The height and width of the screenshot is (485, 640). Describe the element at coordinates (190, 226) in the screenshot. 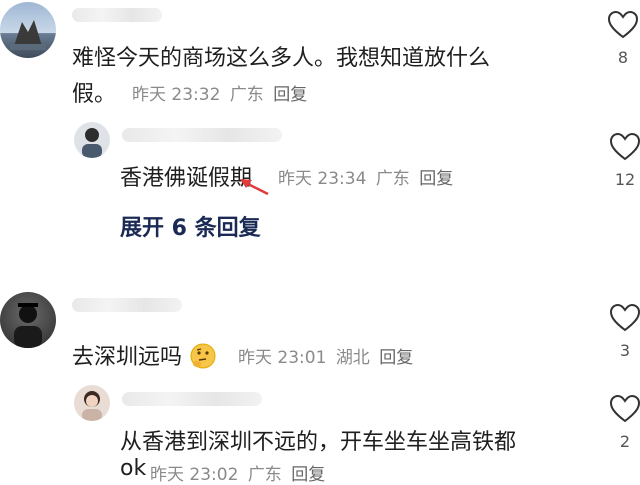

I see `expand-replies-button: 展开 6 条回复` at that location.